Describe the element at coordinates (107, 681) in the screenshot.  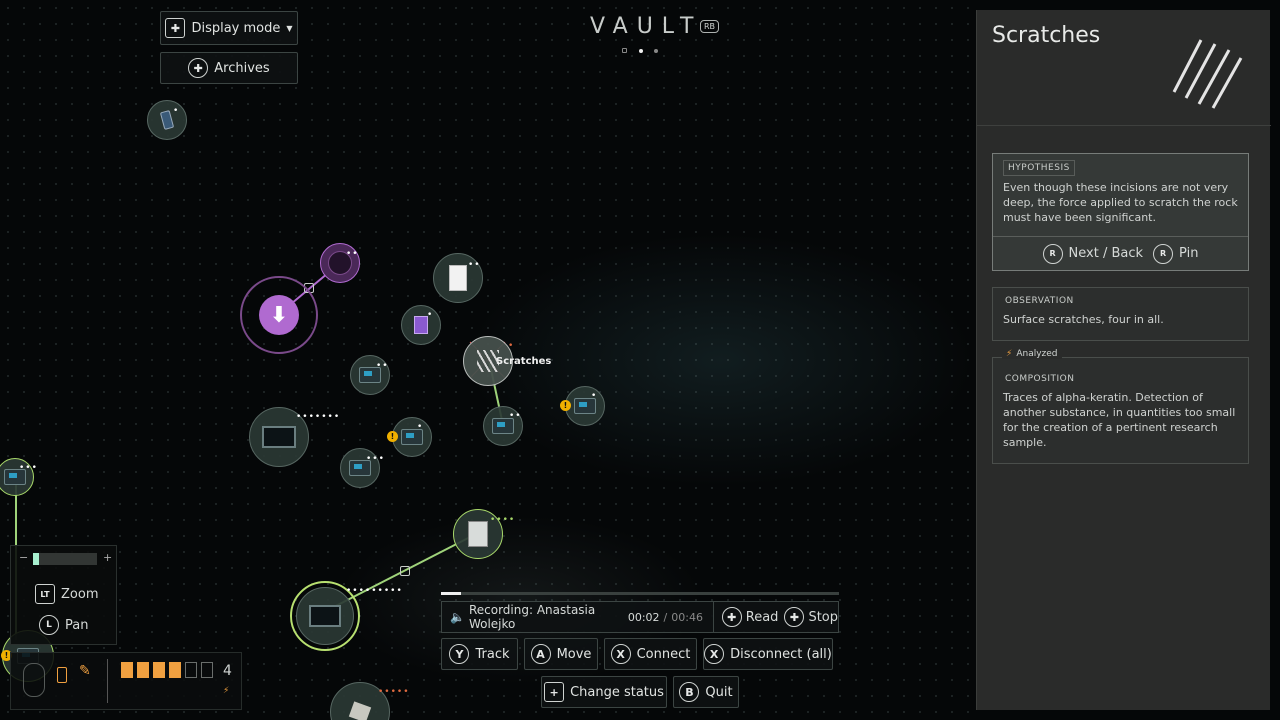
I see `hud-divider` at that location.